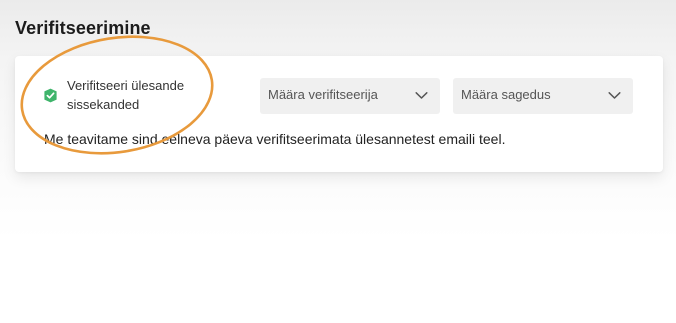  I want to click on check-badge-icon, so click(50, 95).